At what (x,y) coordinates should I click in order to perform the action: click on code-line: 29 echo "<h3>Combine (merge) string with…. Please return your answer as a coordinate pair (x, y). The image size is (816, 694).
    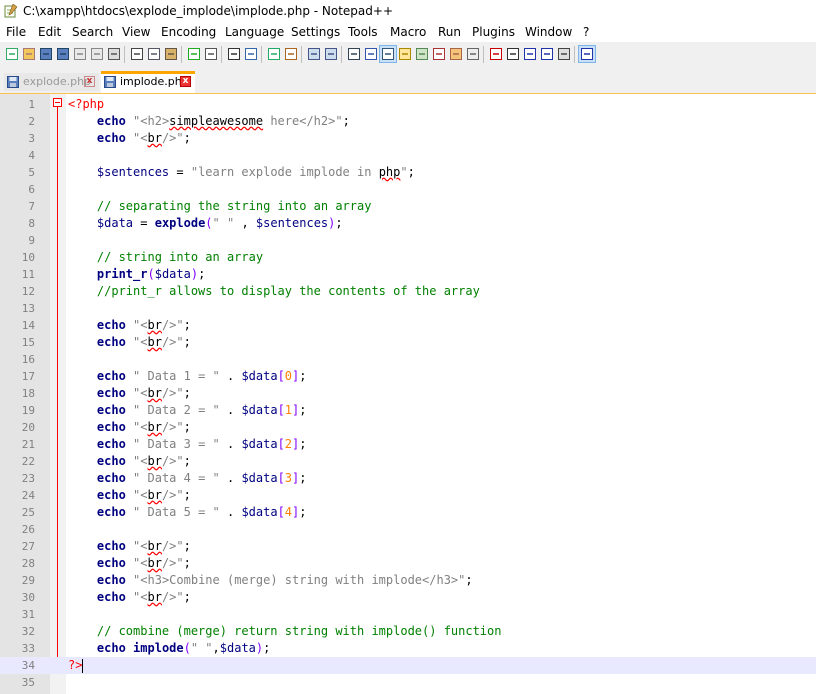
    Looking at the image, I should click on (408, 580).